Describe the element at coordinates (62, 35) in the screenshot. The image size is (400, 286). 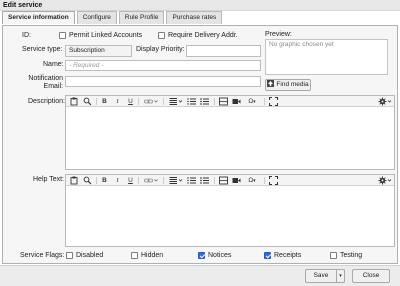
I see `permit-linked-checkbox` at that location.